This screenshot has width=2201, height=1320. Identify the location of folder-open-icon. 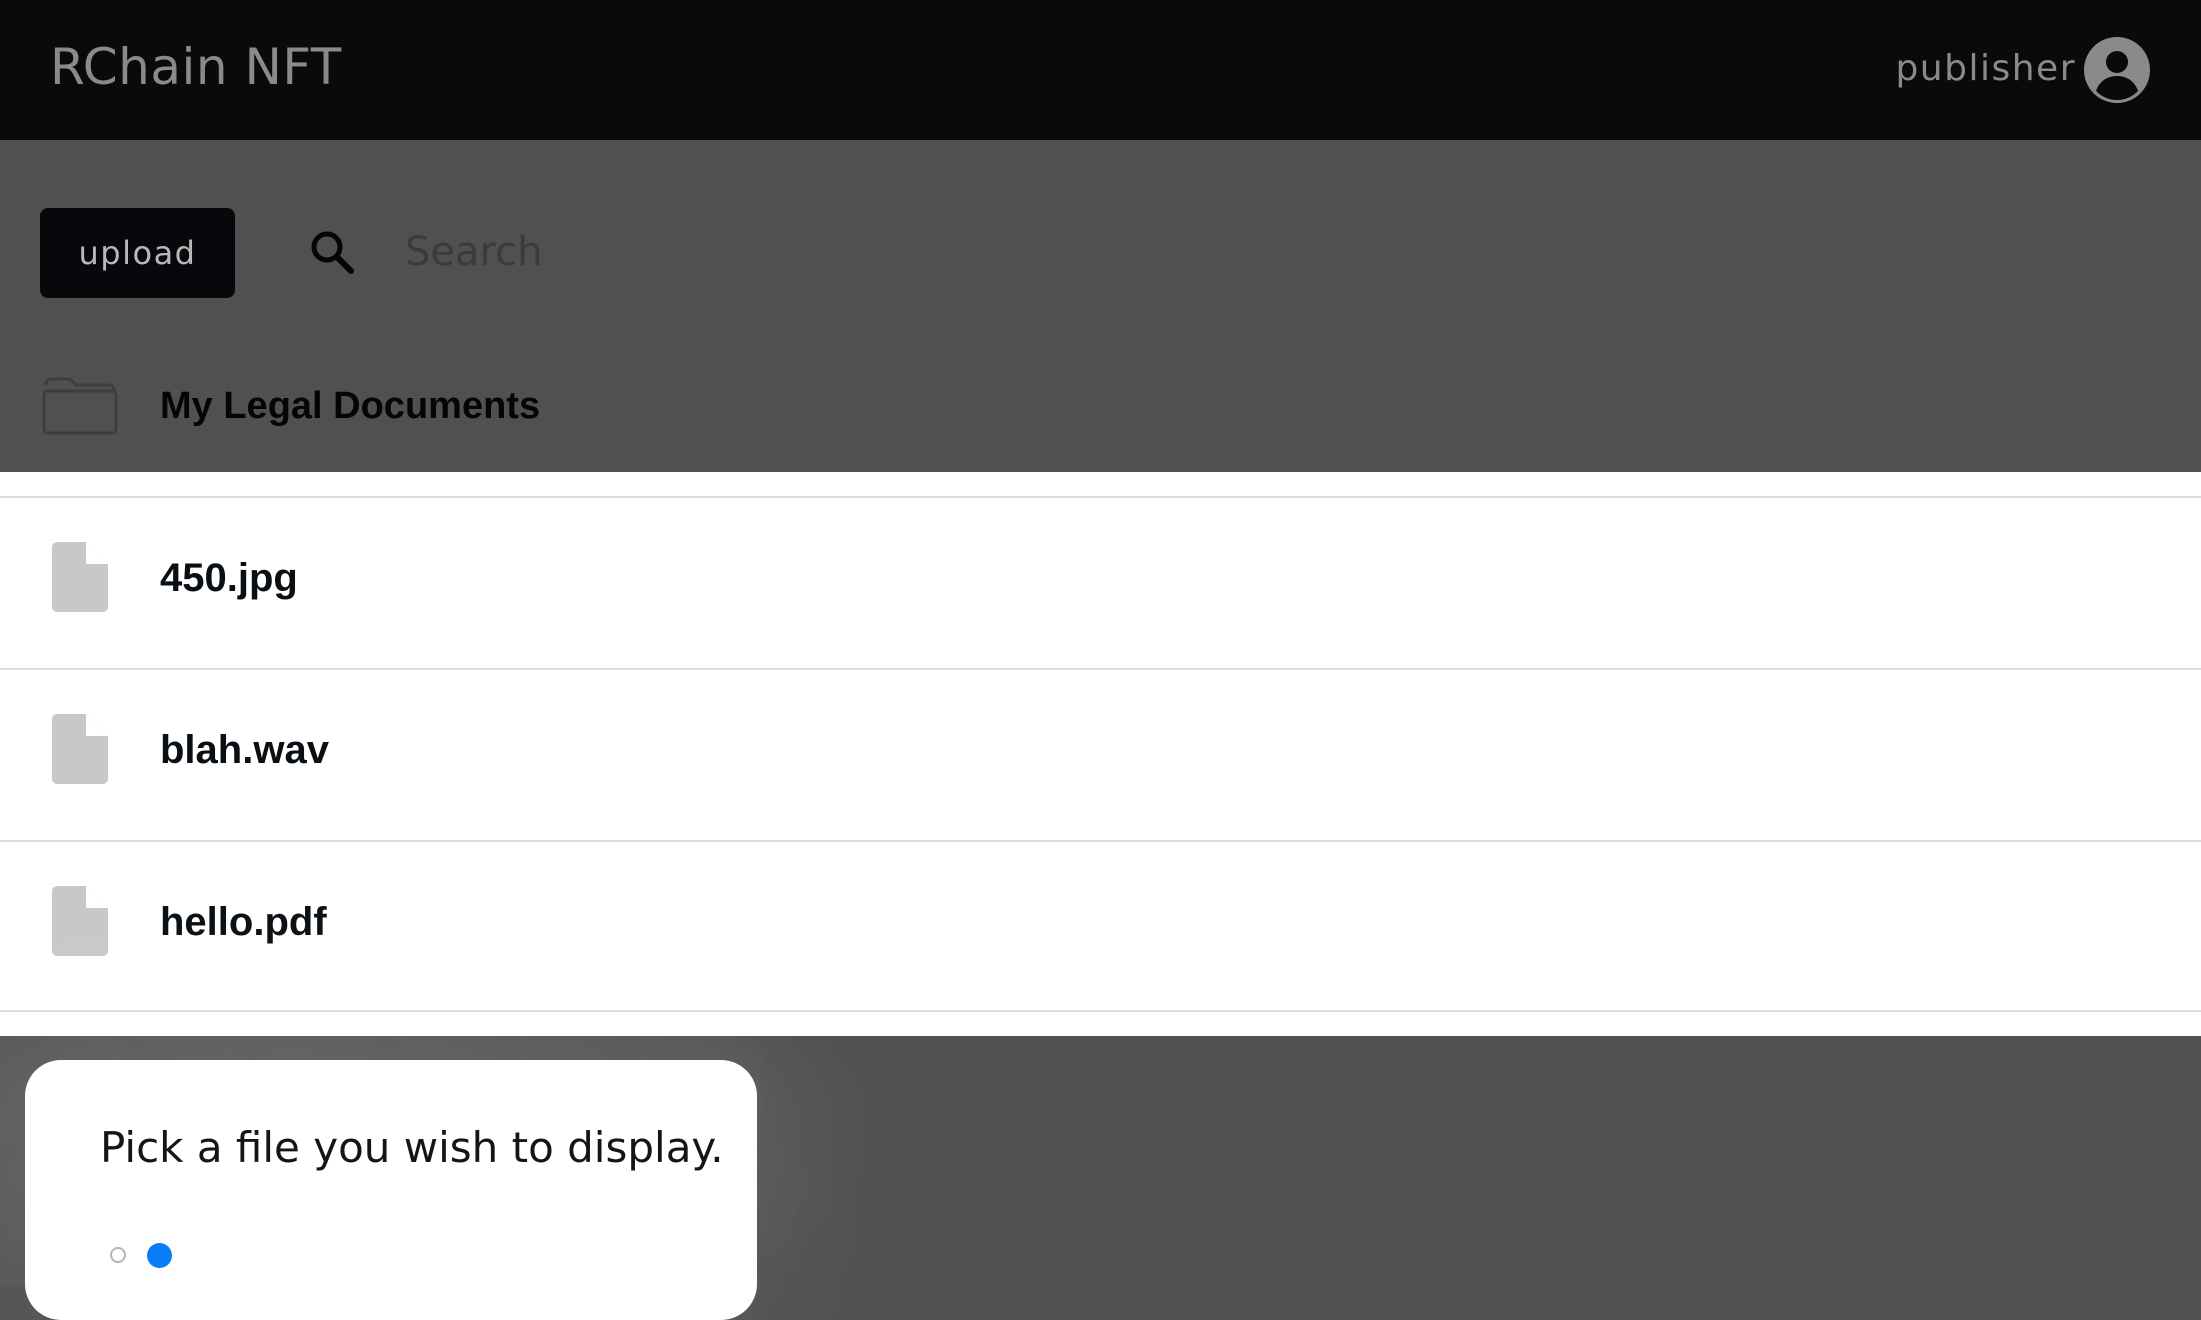
(80, 404).